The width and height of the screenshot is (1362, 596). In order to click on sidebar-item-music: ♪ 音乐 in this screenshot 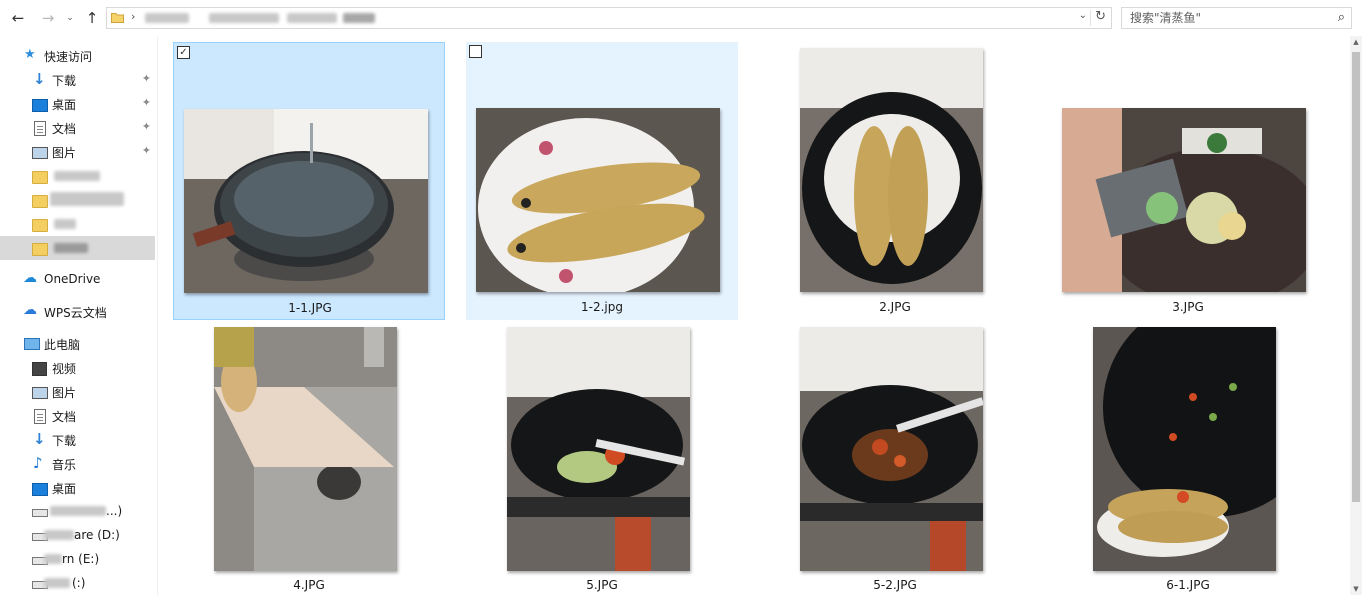, I will do `click(77, 464)`.